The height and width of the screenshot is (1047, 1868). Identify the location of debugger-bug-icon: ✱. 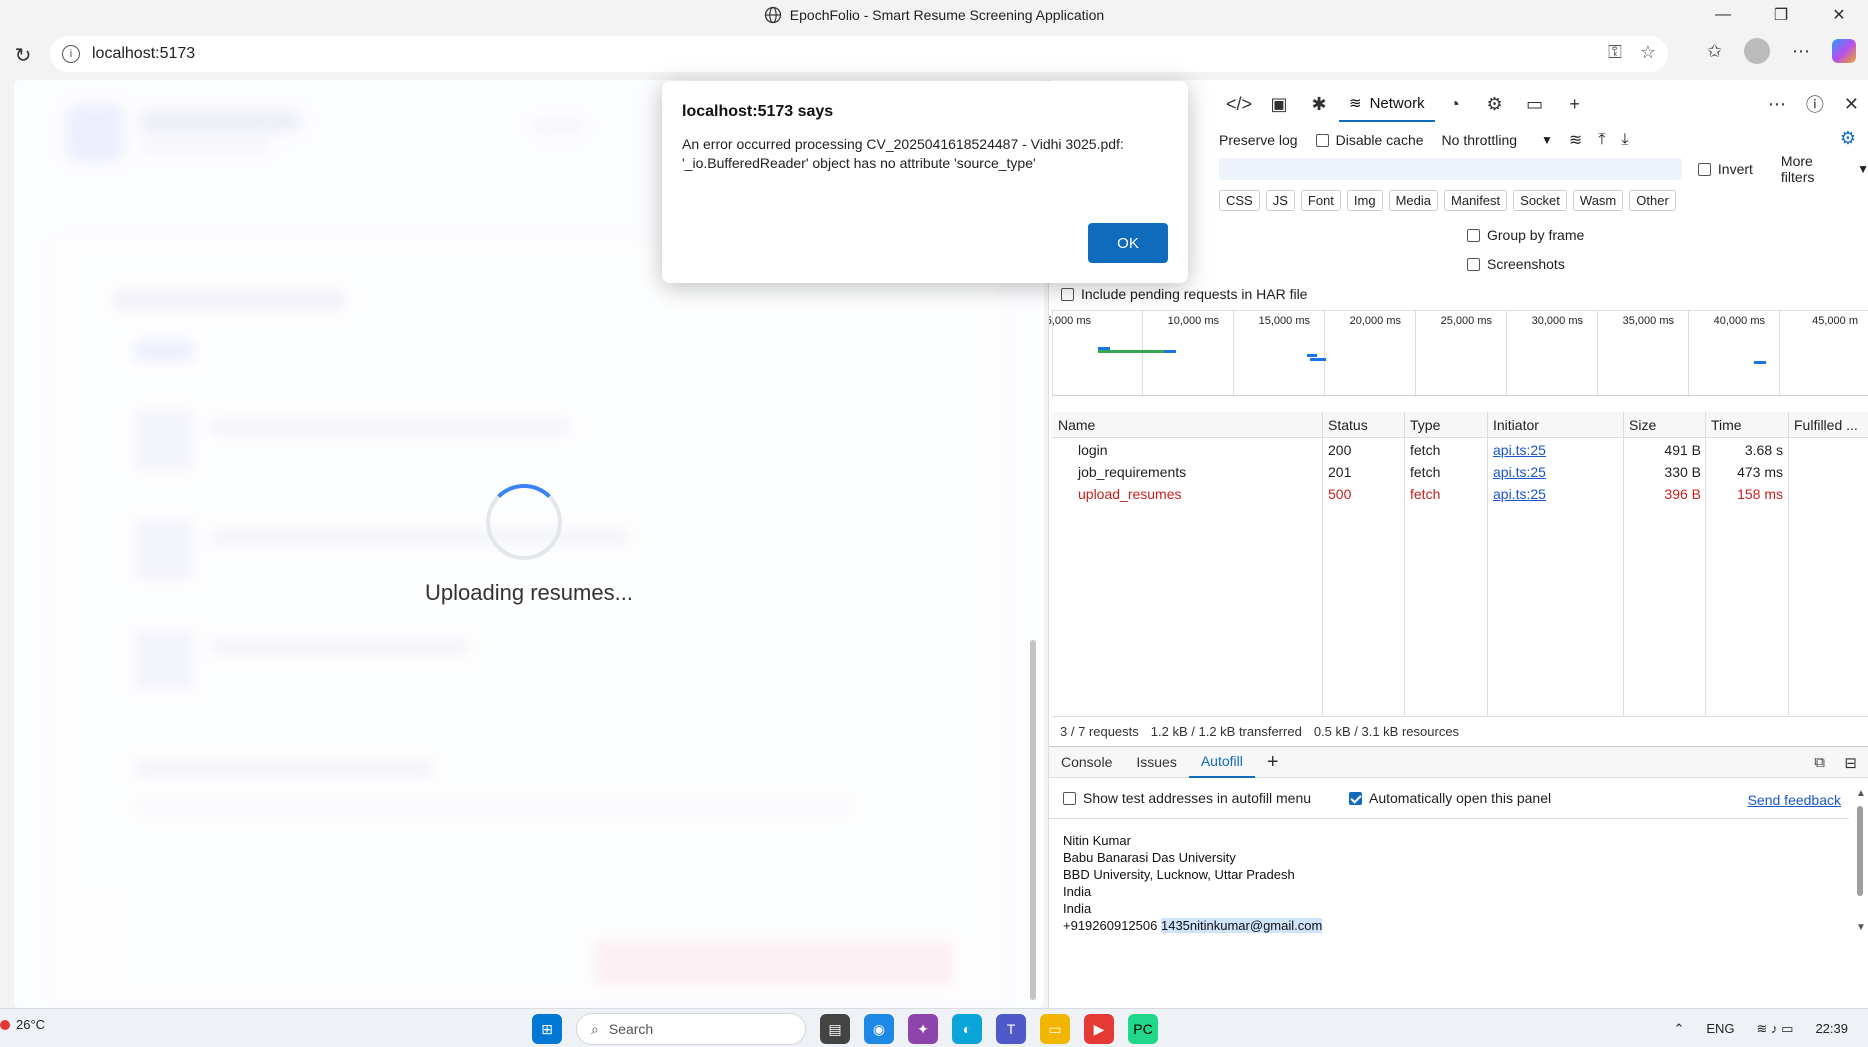
(1319, 104).